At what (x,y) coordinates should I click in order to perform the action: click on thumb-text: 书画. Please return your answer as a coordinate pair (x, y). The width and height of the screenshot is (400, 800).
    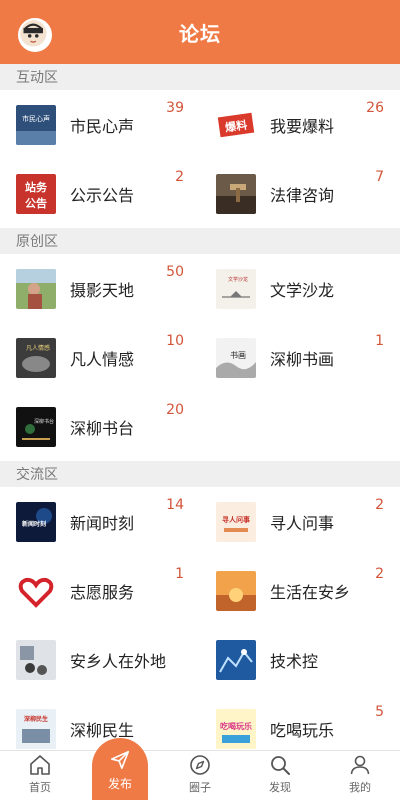
    Looking at the image, I should click on (238, 355).